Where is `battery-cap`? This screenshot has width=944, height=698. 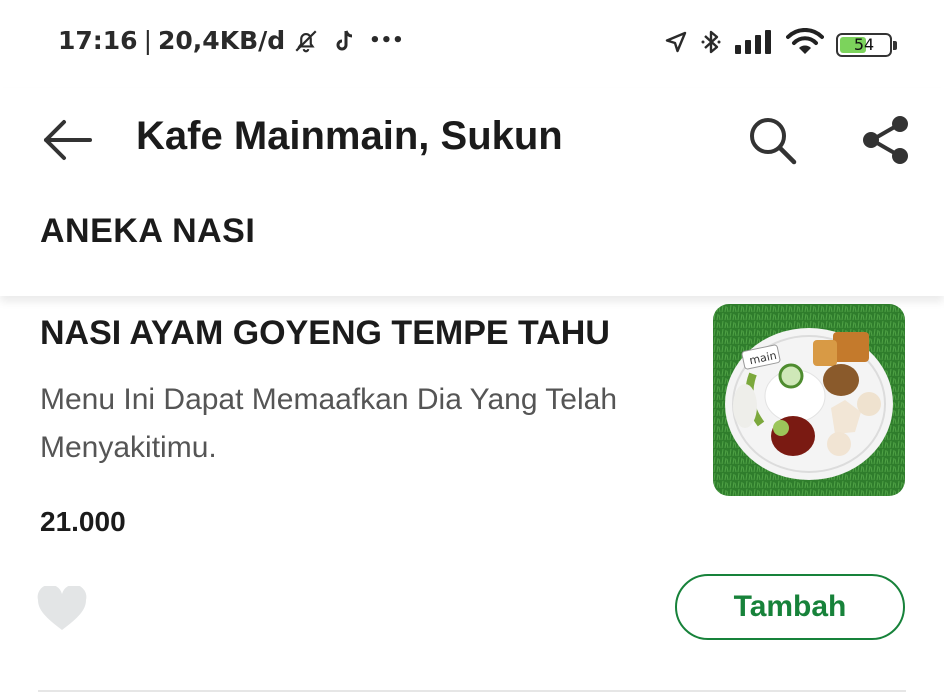 battery-cap is located at coordinates (895, 45).